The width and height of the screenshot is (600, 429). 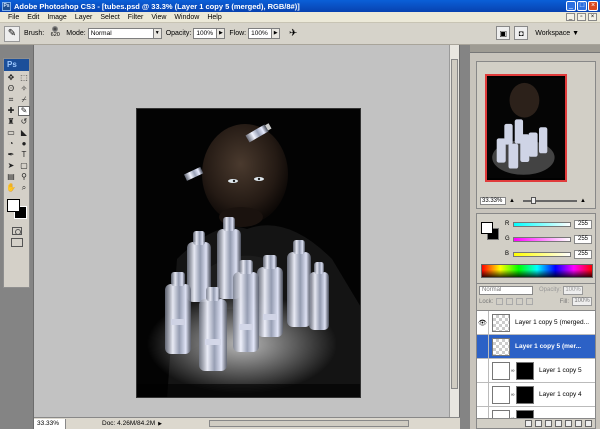 I want to click on crop-tool-icon: ⌗, so click(x=11, y=100).